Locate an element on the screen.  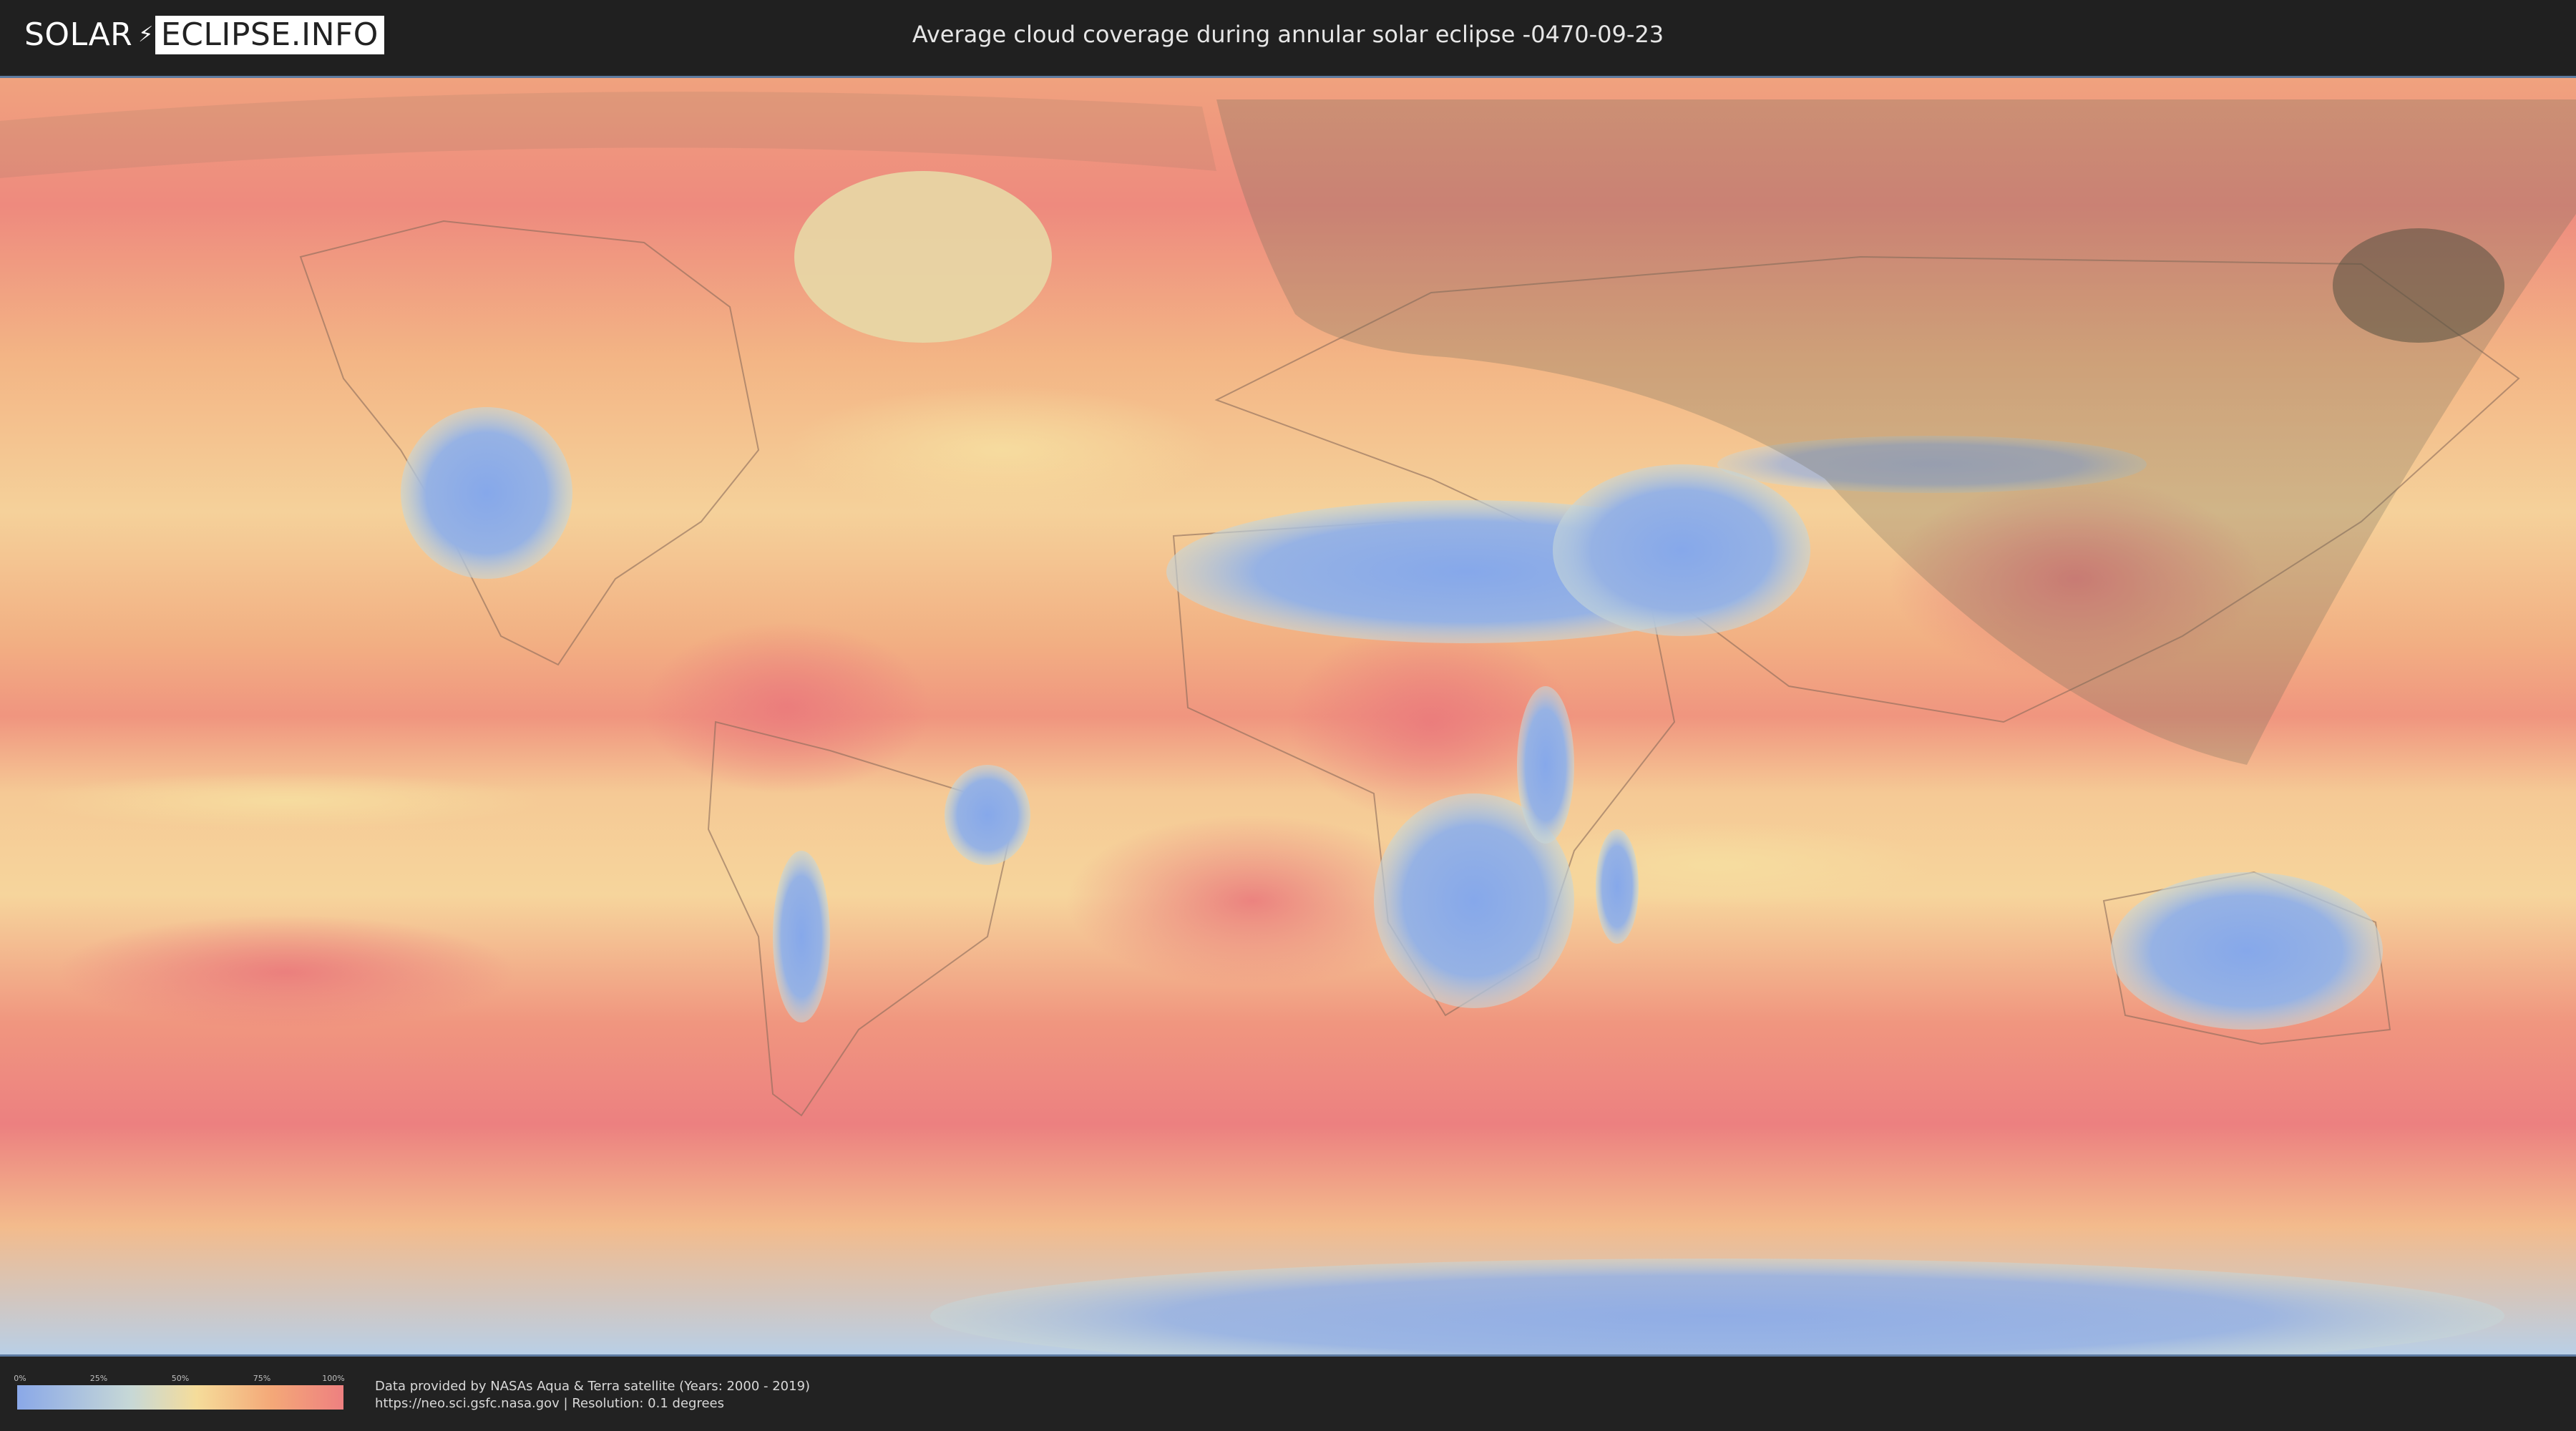
cloud-coverage-legend: 0% 25% 50% 75% 100% is located at coordinates (179, 1392).